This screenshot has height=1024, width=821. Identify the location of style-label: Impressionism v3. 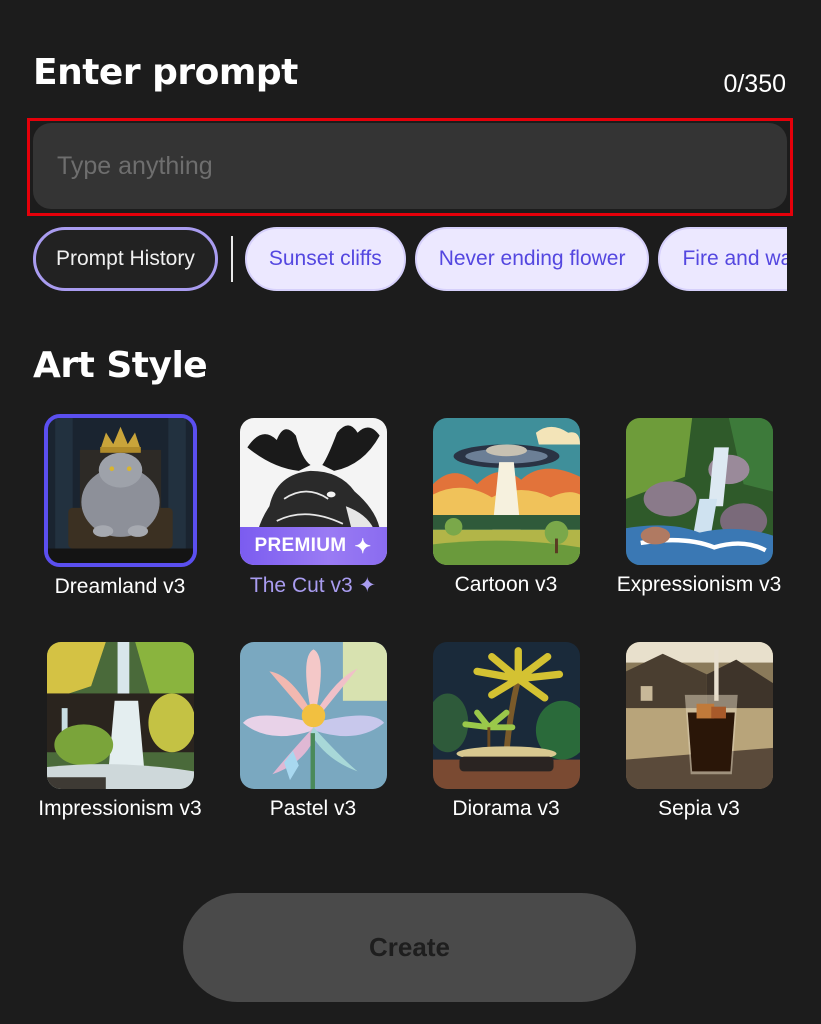
(120, 808).